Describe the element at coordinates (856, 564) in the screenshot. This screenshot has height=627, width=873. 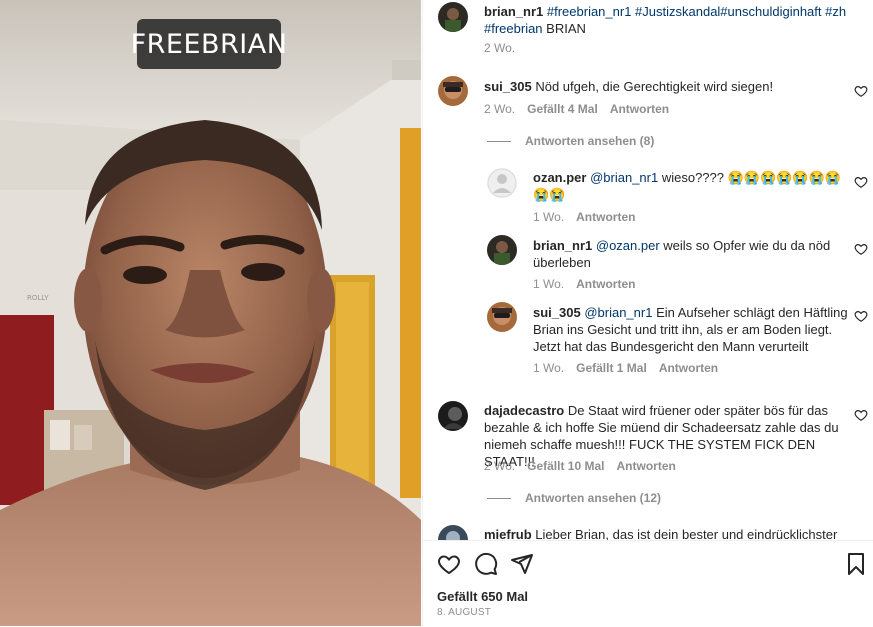
I see `bookmark-icon` at that location.